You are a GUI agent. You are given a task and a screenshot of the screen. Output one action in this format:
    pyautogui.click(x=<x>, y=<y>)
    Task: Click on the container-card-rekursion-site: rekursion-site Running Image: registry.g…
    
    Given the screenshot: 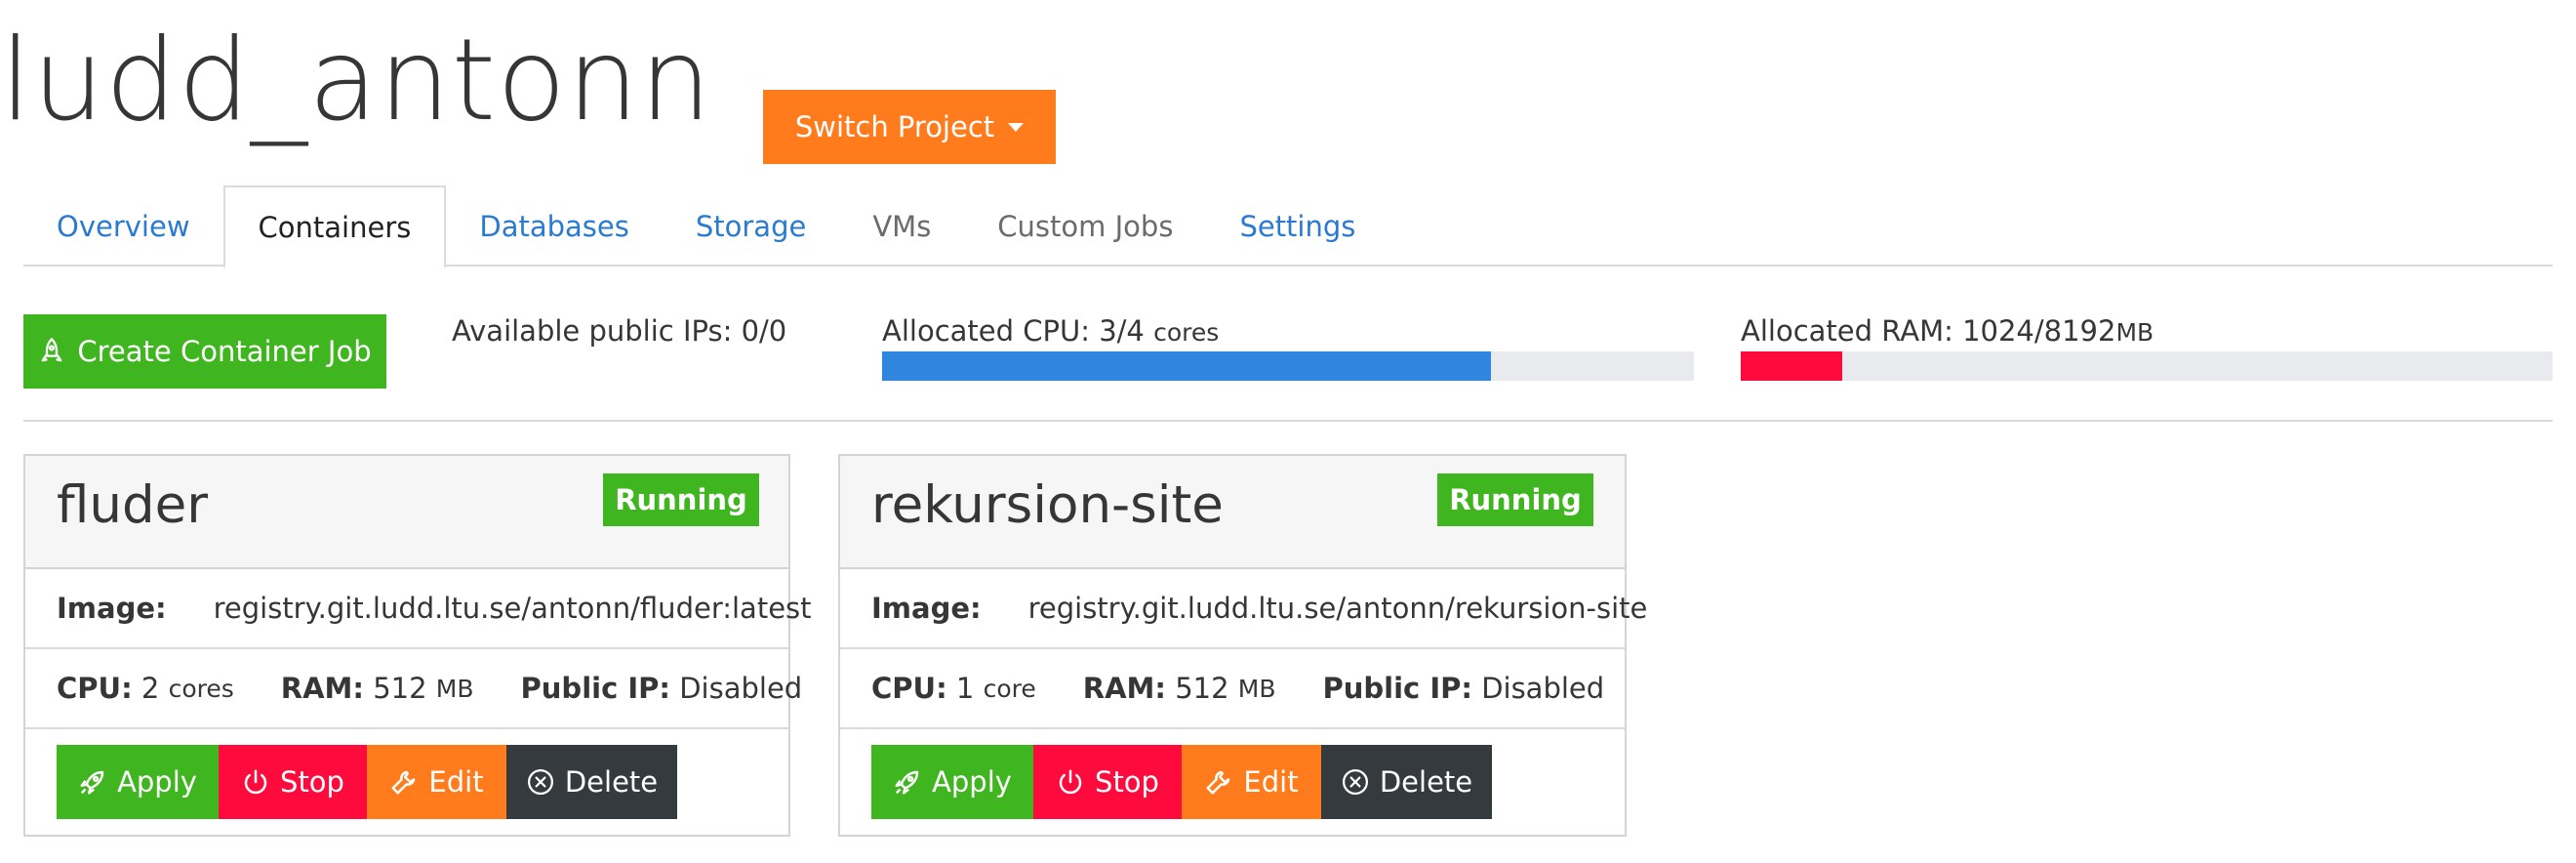 What is the action you would take?
    pyautogui.click(x=1242, y=645)
    